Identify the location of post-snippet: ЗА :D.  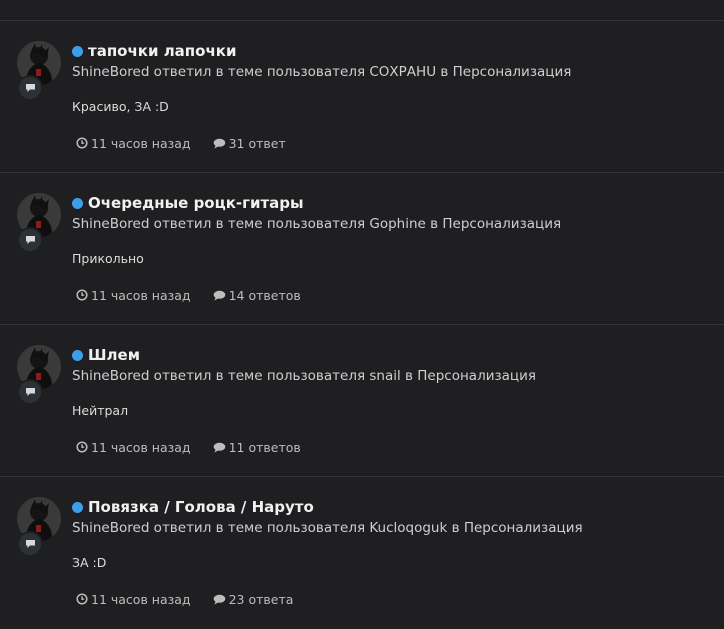
(89, 562).